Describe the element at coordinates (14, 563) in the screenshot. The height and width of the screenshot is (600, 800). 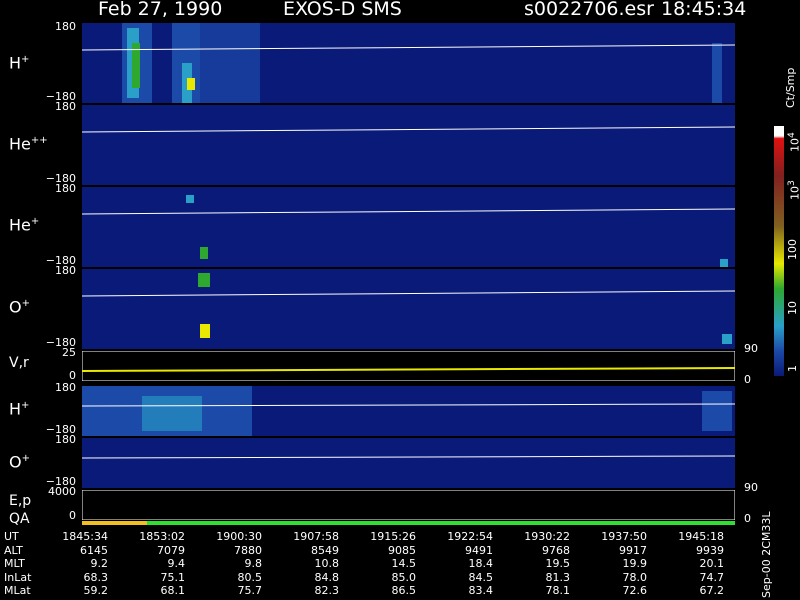
I see `orbit-row-label: MLT` at that location.